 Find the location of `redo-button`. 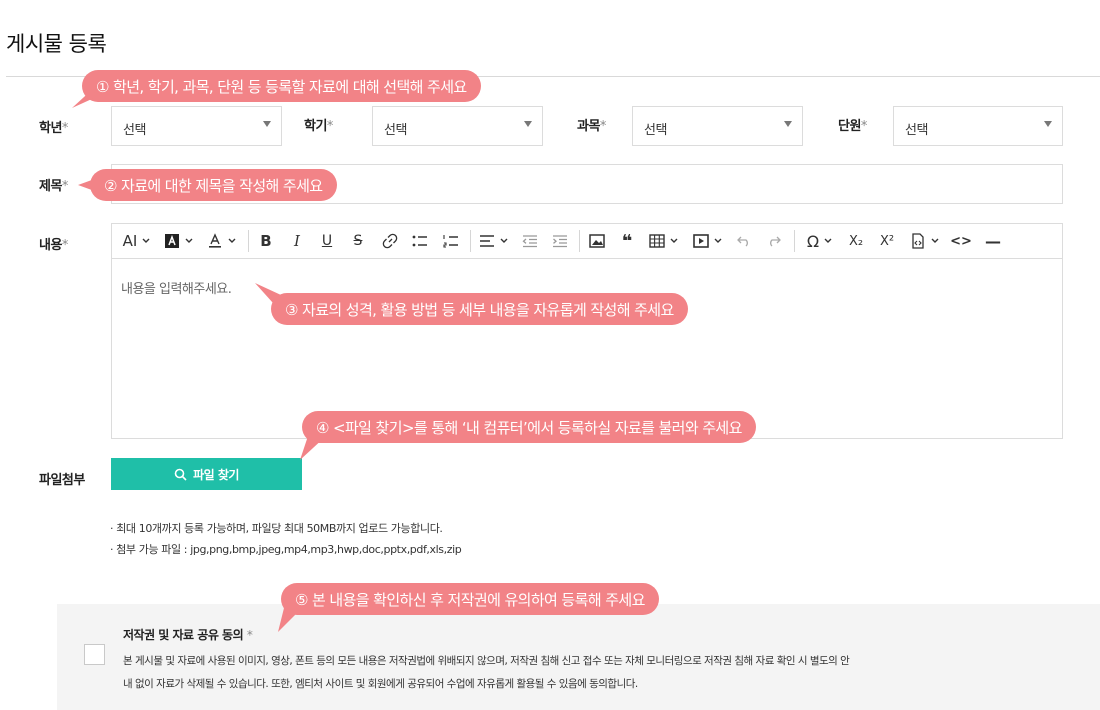

redo-button is located at coordinates (774, 241).